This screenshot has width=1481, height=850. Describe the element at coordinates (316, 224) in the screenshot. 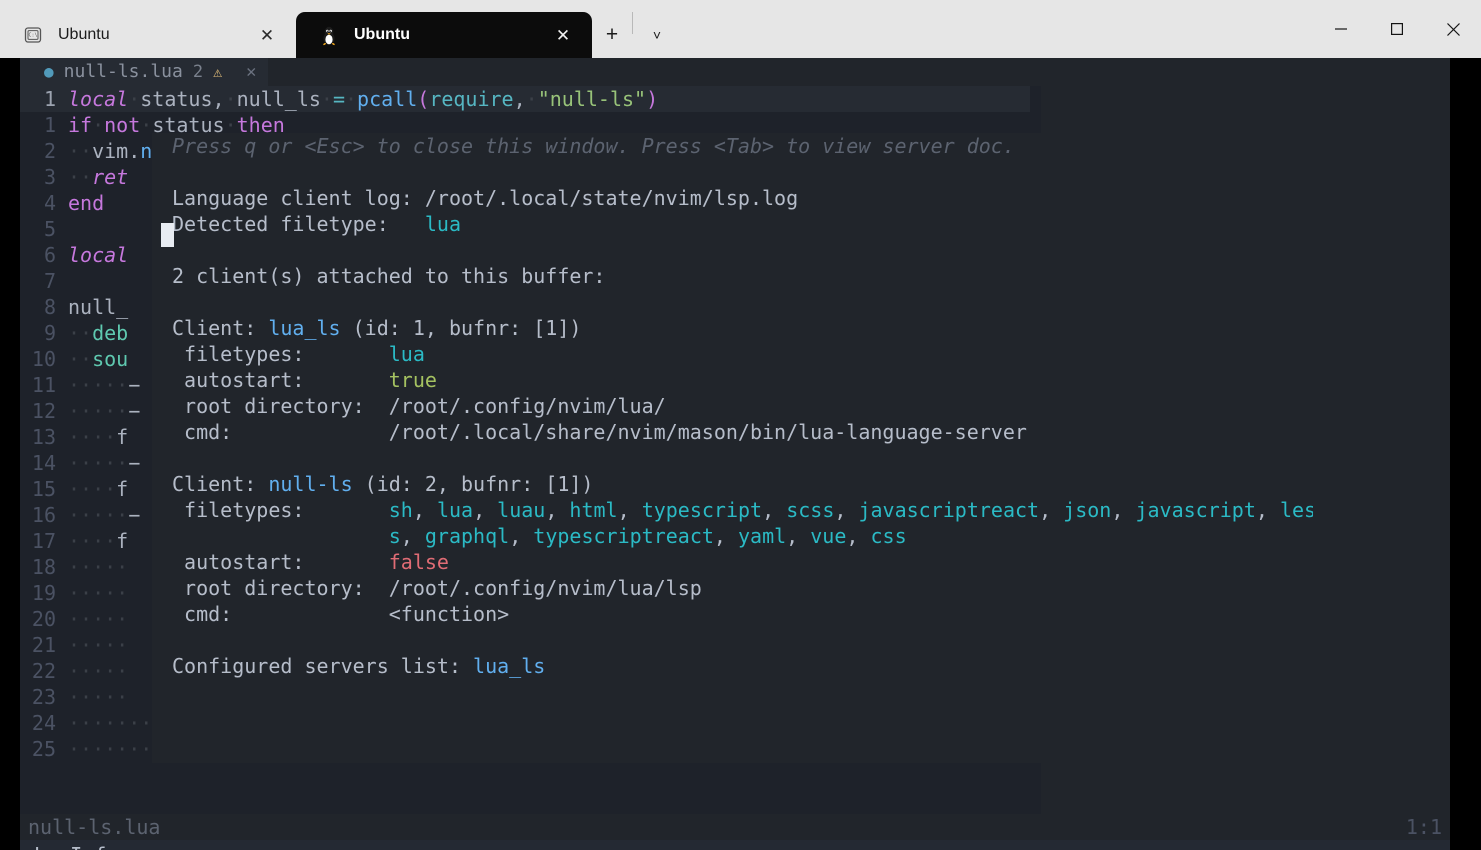

I see `lsp-info-line: Detected filetype: lua` at that location.